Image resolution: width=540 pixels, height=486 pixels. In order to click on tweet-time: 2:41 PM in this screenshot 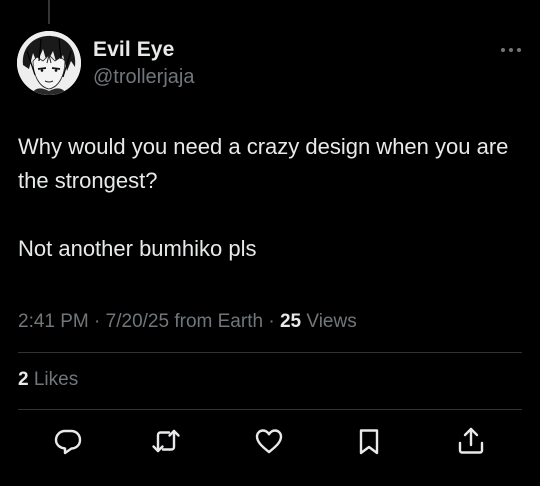, I will do `click(53, 321)`.